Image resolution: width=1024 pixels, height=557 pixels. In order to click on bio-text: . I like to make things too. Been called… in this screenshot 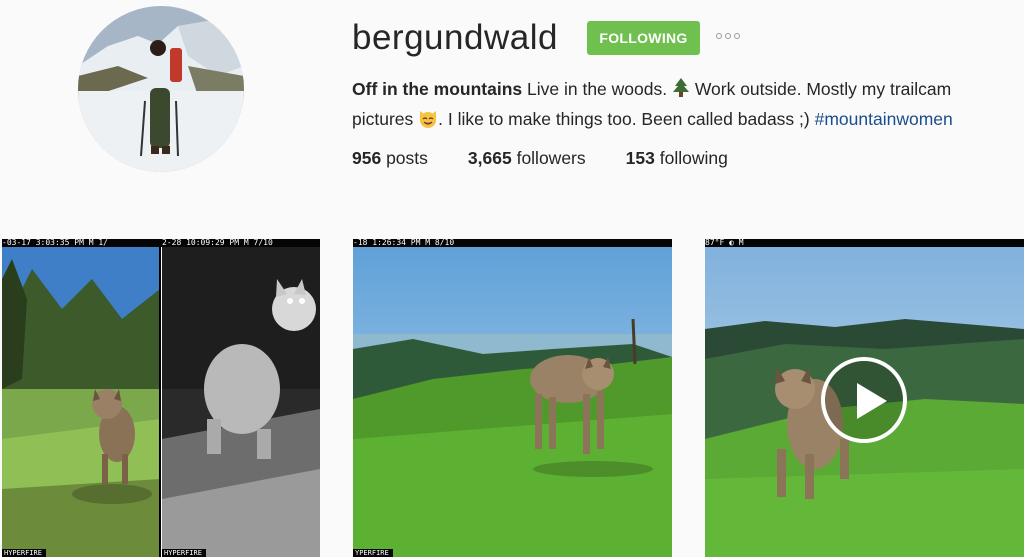, I will do `click(626, 119)`.